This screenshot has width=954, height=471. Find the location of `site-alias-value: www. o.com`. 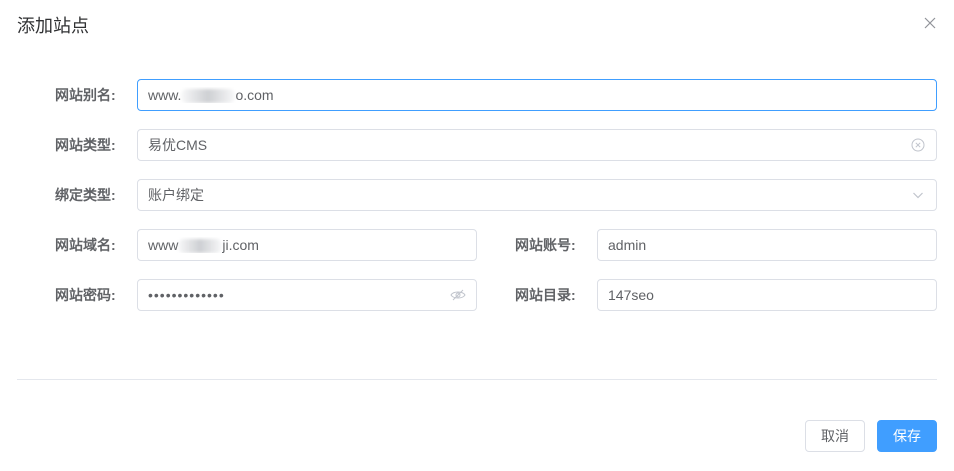

site-alias-value: www. o.com is located at coordinates (211, 95).